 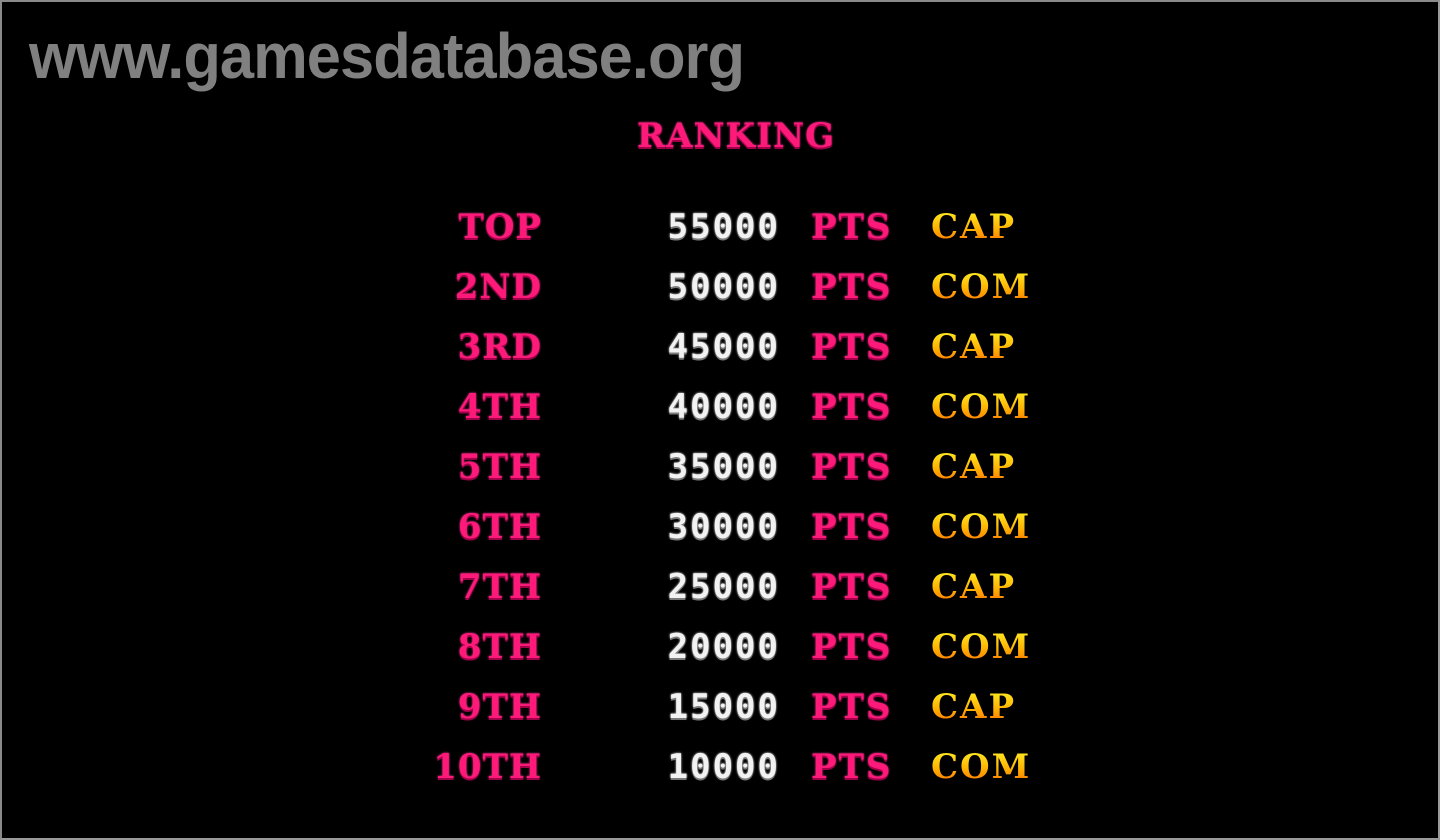 What do you see at coordinates (723, 347) in the screenshot?
I see `score-value: 45000` at bounding box center [723, 347].